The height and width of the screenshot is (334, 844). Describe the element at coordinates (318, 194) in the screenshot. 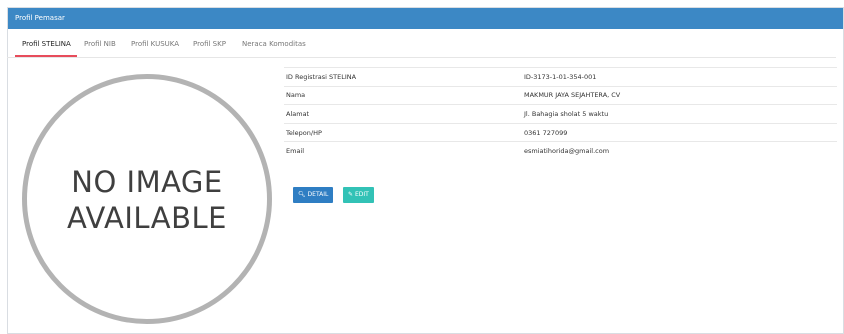

I see `detail-button-label: DETAIL` at that location.